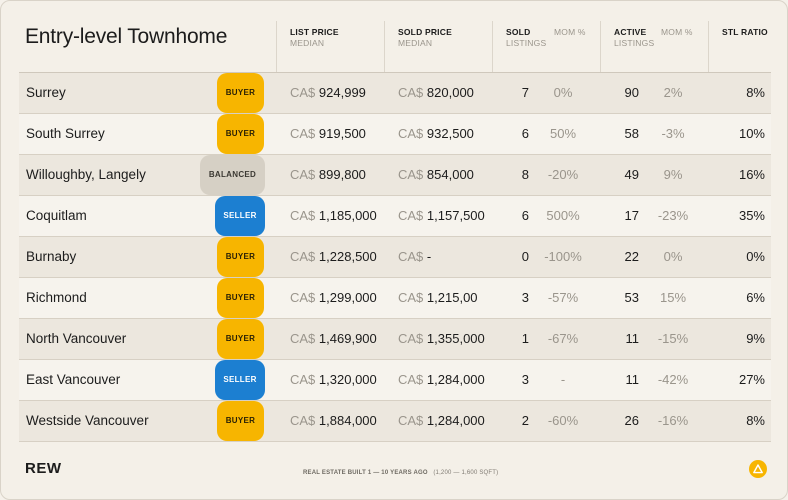 The width and height of the screenshot is (788, 500). I want to click on sold-price: CA$ 1,355,000, so click(441, 339).